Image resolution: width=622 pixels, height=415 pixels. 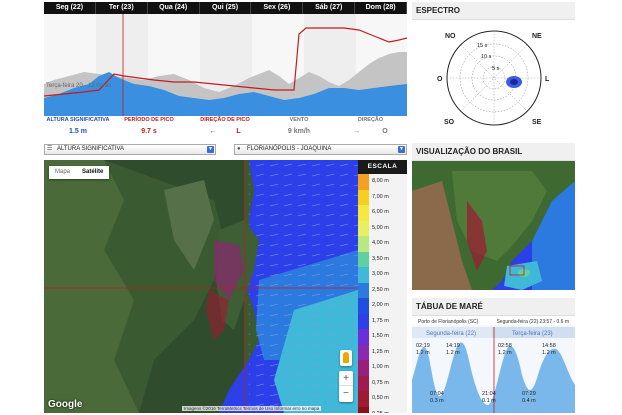 I want to click on brazil-panel: VISUALIZAÇÃO DO BRASIL, so click(x=493, y=216).